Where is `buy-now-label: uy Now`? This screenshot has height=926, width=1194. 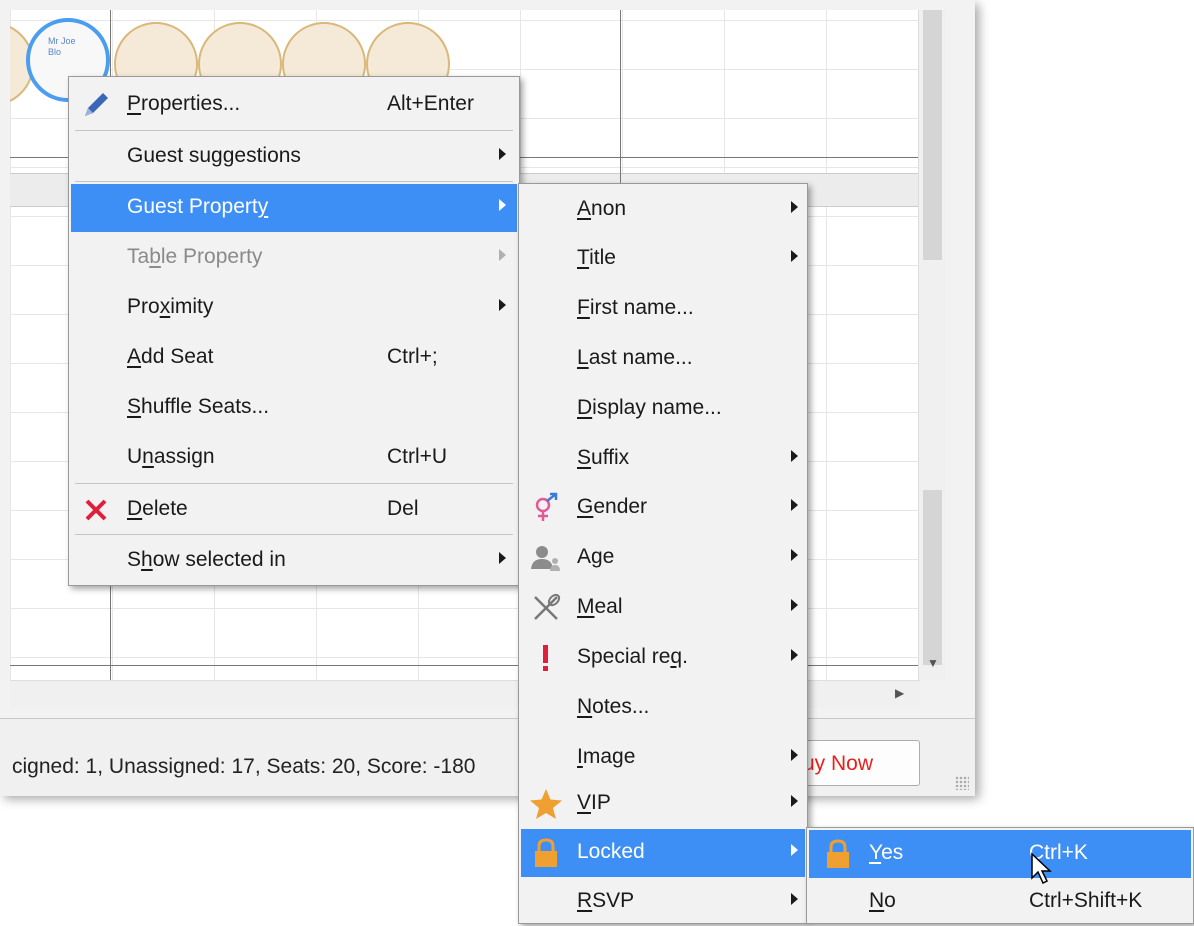 buy-now-label: uy Now is located at coordinates (838, 763).